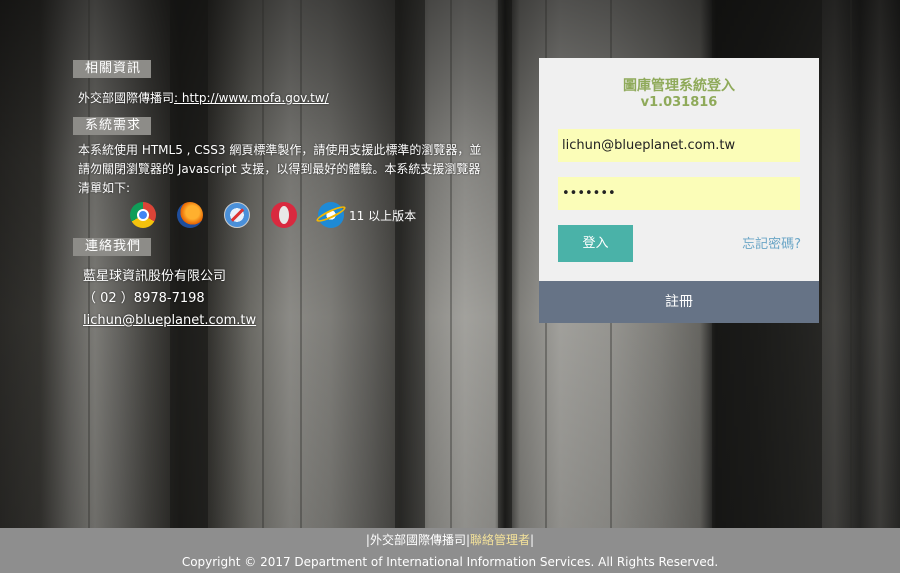 This screenshot has width=900, height=573. I want to click on footer-link-contact-admin: 聯絡管理者, so click(500, 540).